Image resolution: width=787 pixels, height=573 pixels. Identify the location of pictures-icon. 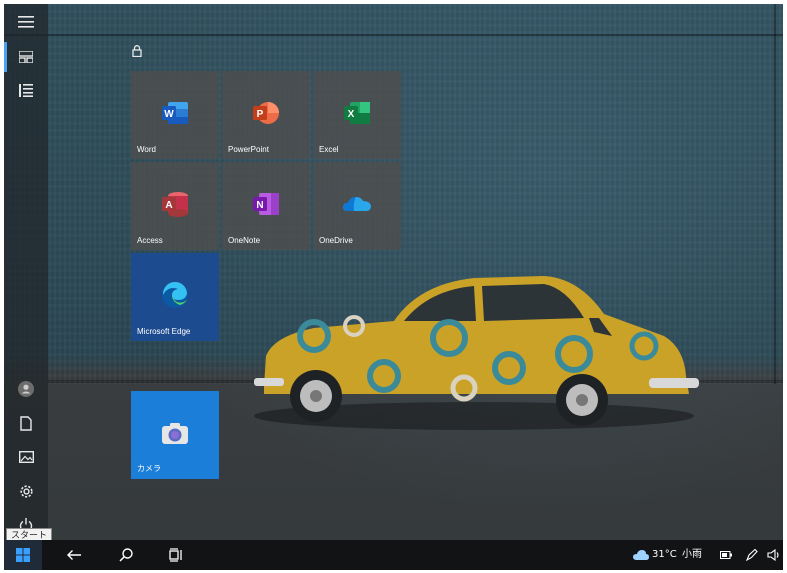
(26, 457).